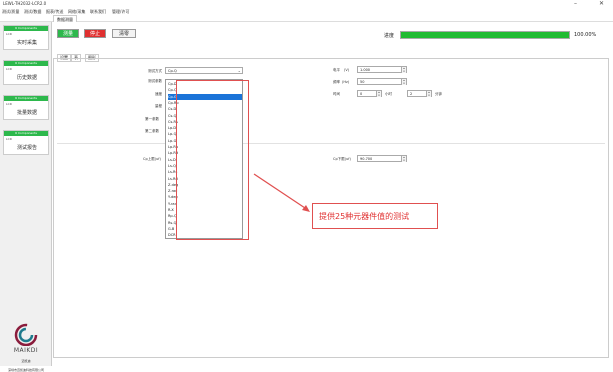 The image size is (613, 372). What do you see at coordinates (155, 81) in the screenshot?
I see `param-label: 测试参数` at bounding box center [155, 81].